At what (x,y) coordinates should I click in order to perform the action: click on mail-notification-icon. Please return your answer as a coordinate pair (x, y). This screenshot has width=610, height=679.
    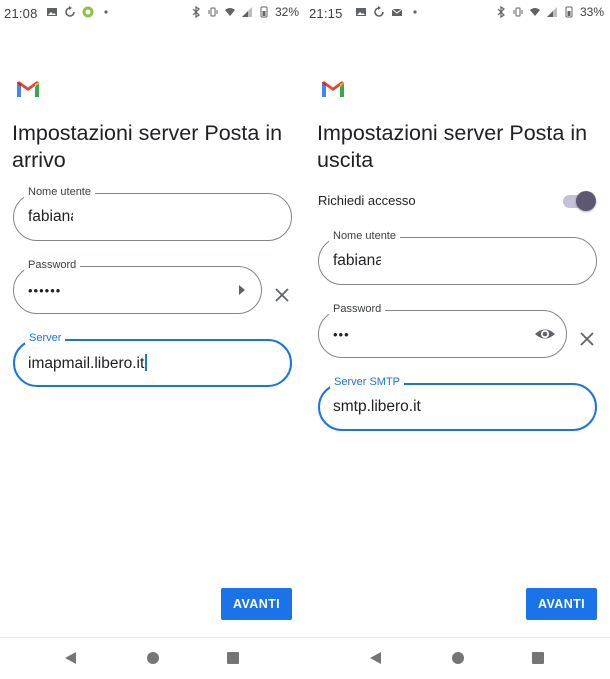
    Looking at the image, I should click on (397, 12).